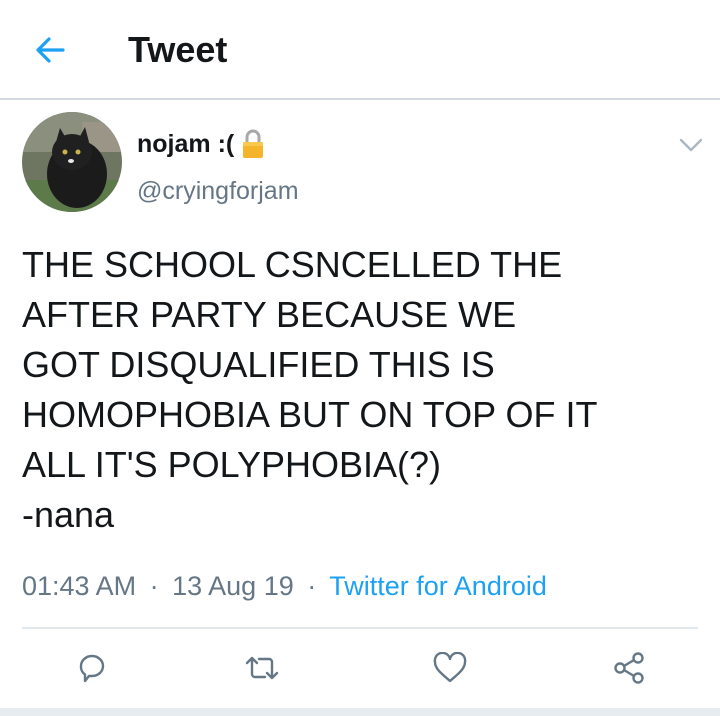 This screenshot has width=720, height=716. What do you see at coordinates (186, 144) in the screenshot?
I see `author-name-text: nojam :(` at bounding box center [186, 144].